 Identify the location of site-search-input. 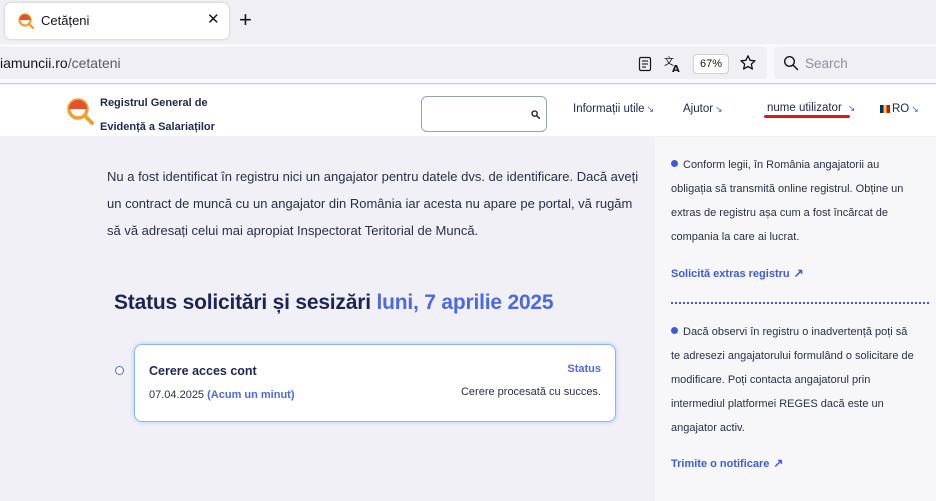
(484, 114).